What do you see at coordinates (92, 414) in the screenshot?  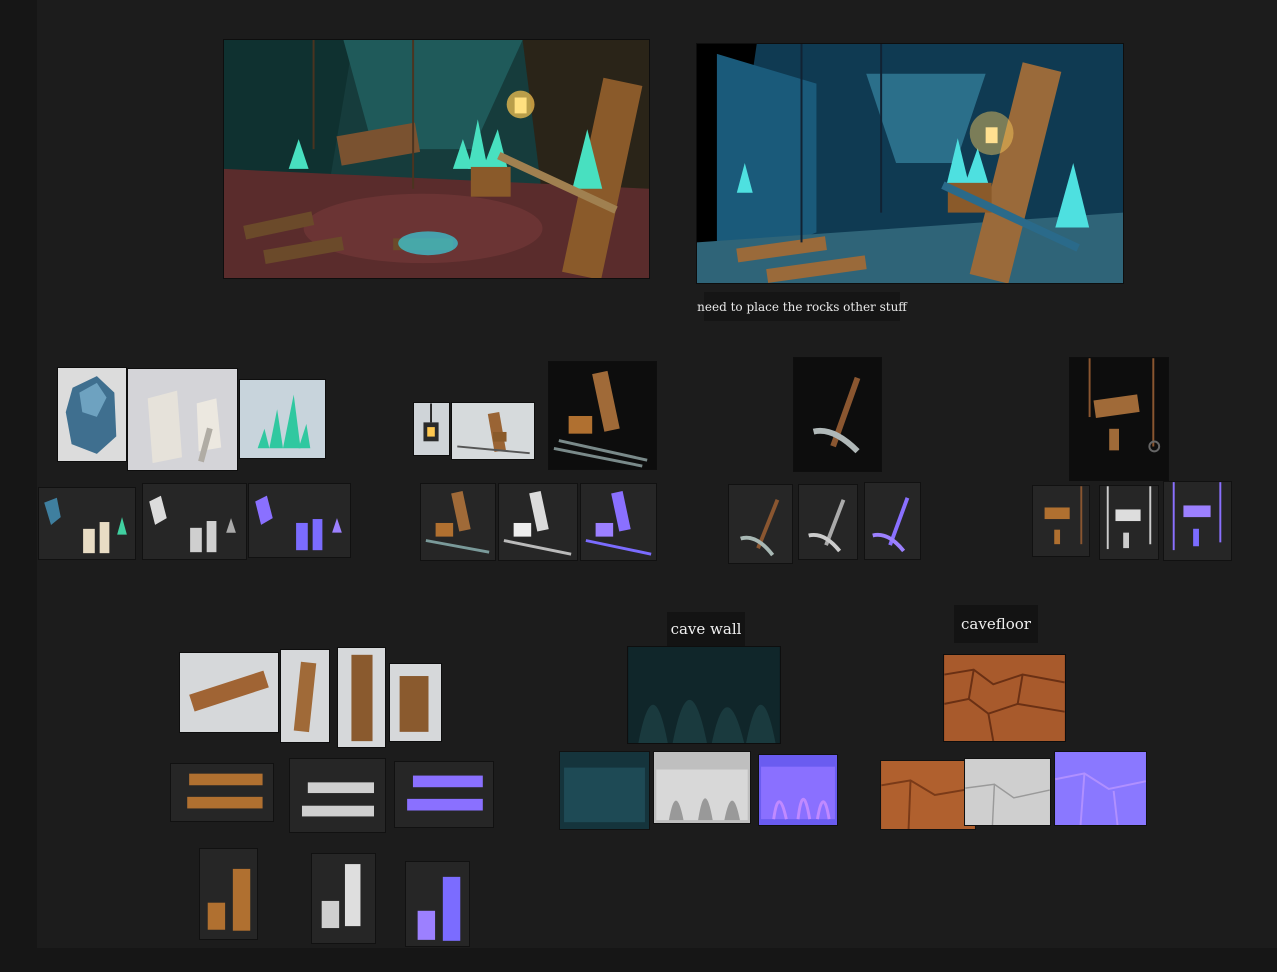 I see `rock-asset-preview` at bounding box center [92, 414].